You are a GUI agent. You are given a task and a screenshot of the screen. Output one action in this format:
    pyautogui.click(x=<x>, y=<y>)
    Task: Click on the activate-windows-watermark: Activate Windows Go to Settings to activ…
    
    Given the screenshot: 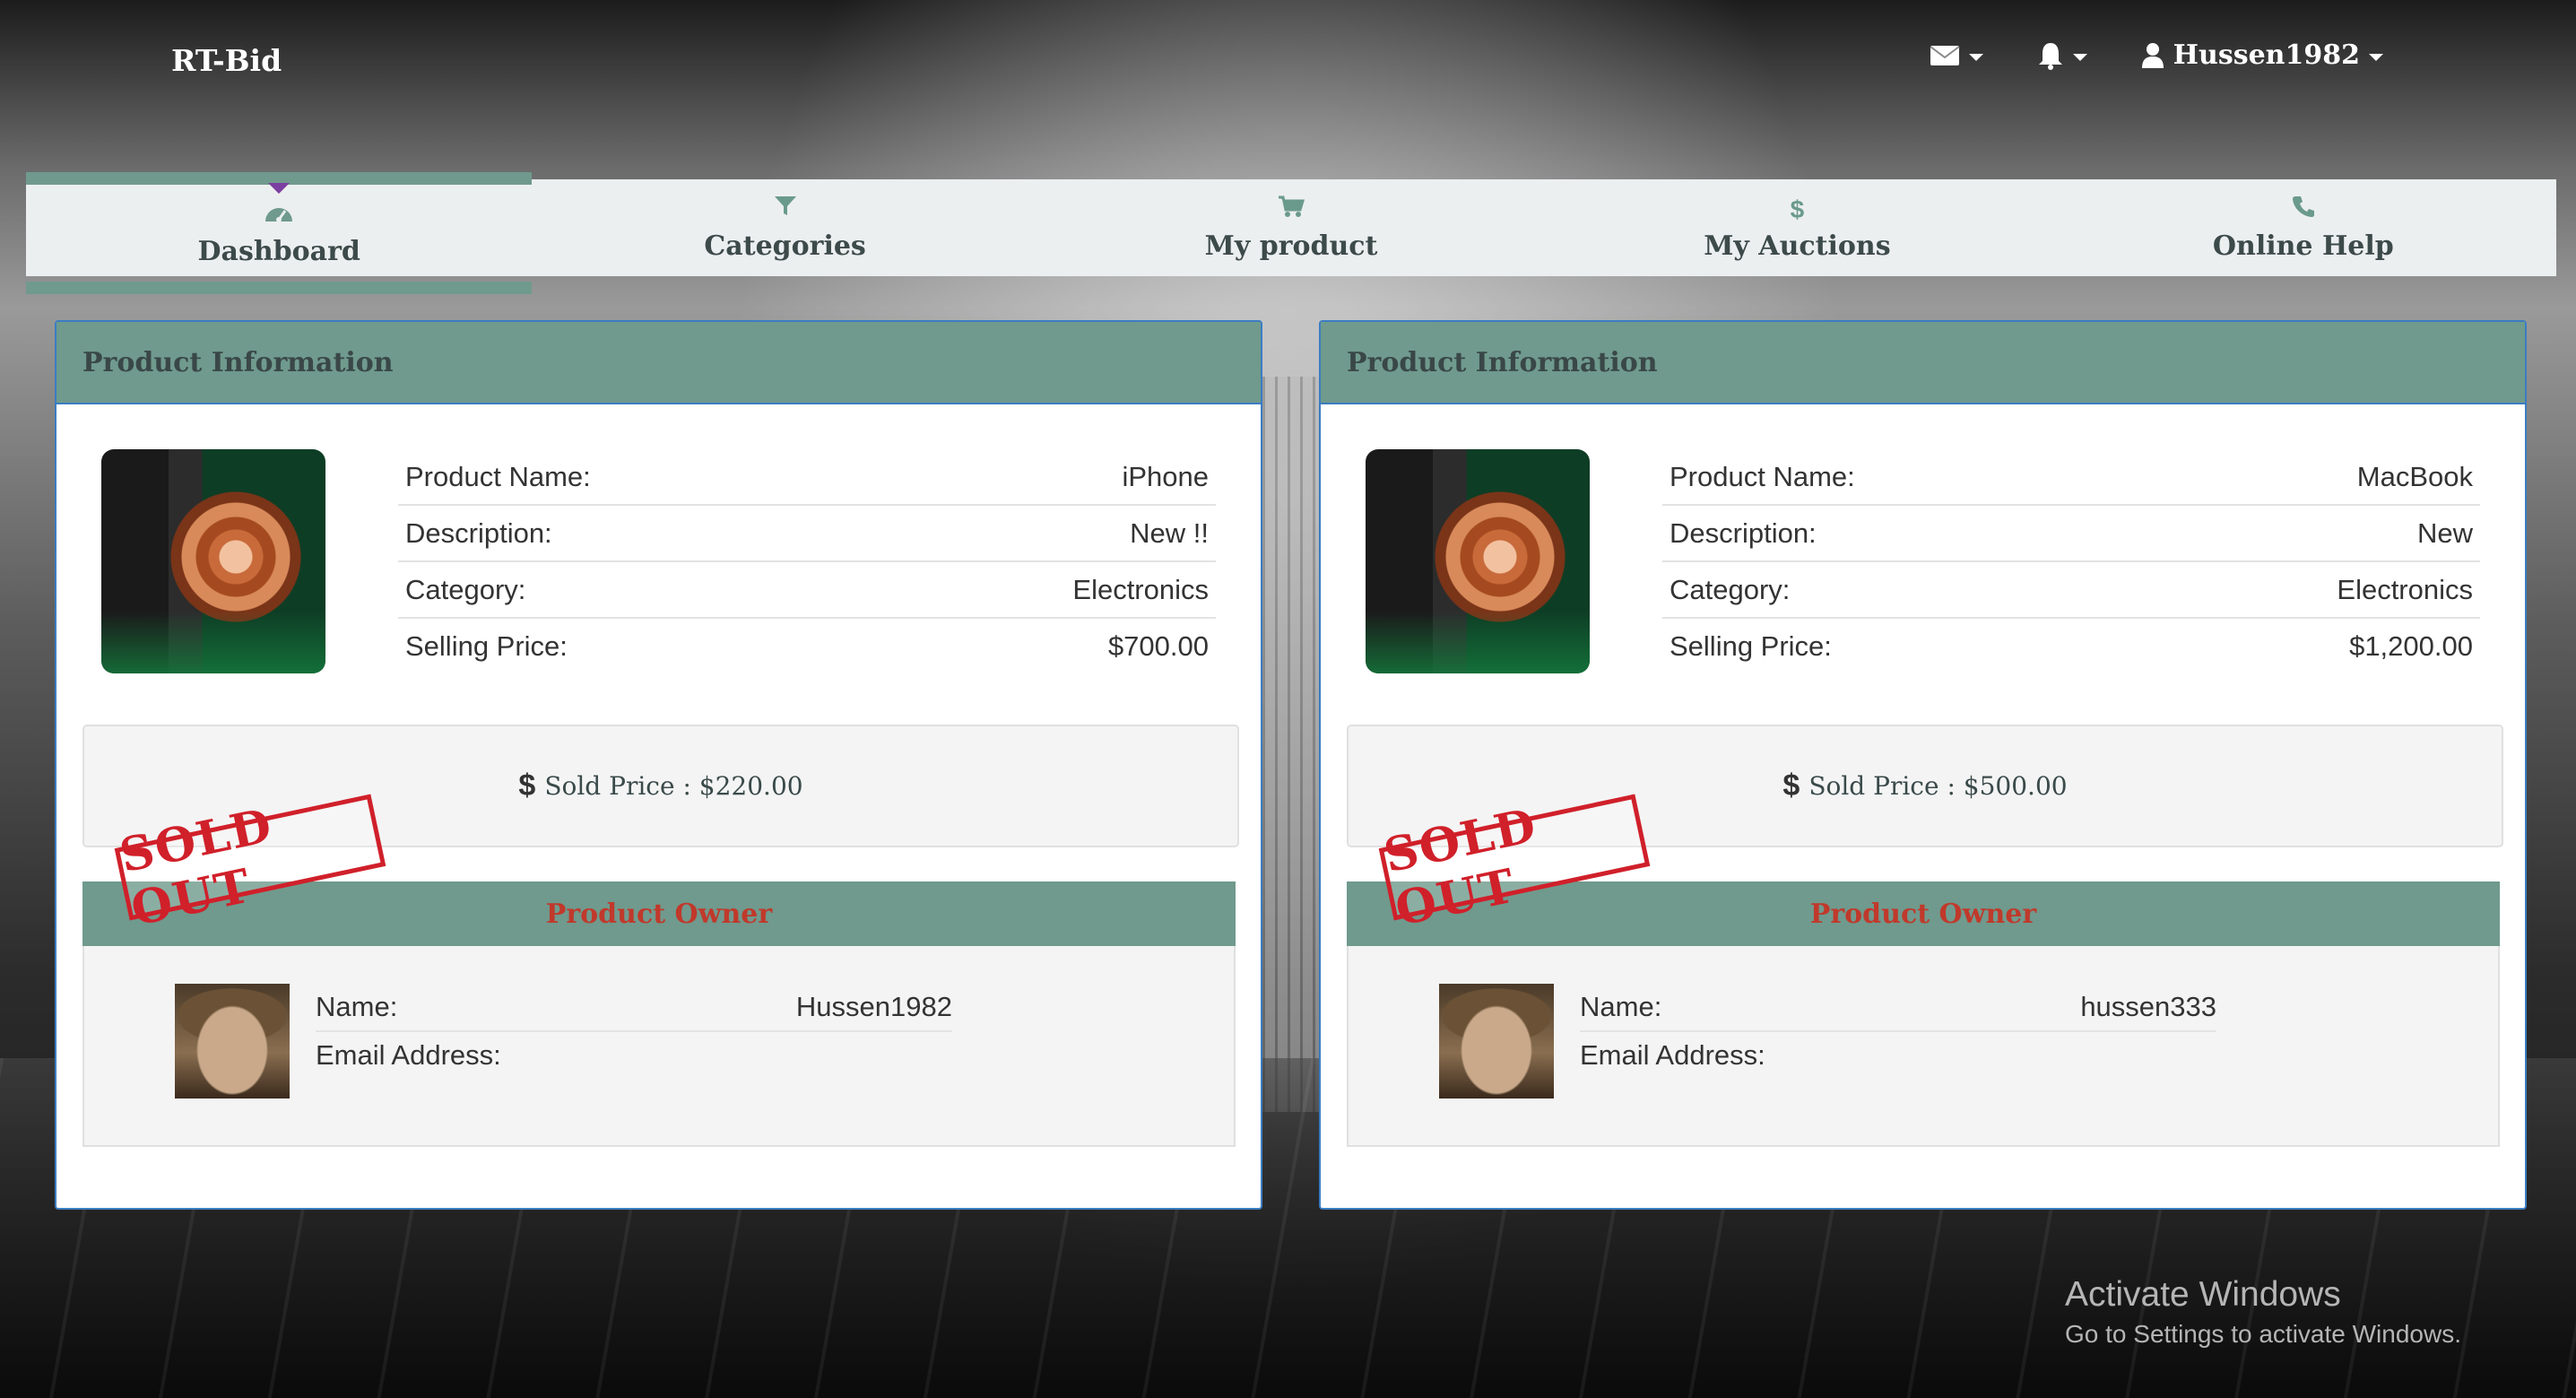 What is the action you would take?
    pyautogui.click(x=2263, y=1312)
    